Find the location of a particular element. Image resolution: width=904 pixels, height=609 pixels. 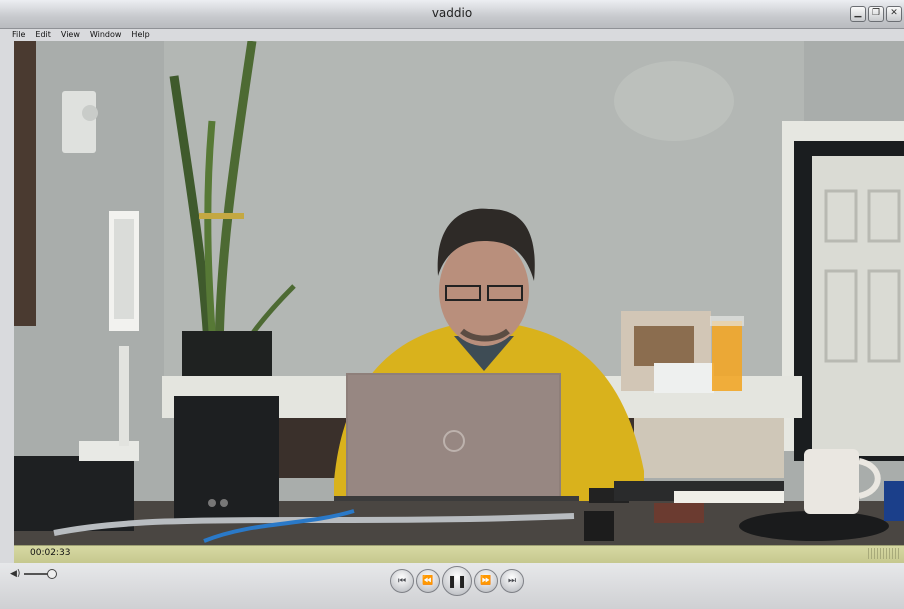

rewind-icon: ⏪ is located at coordinates (428, 581).